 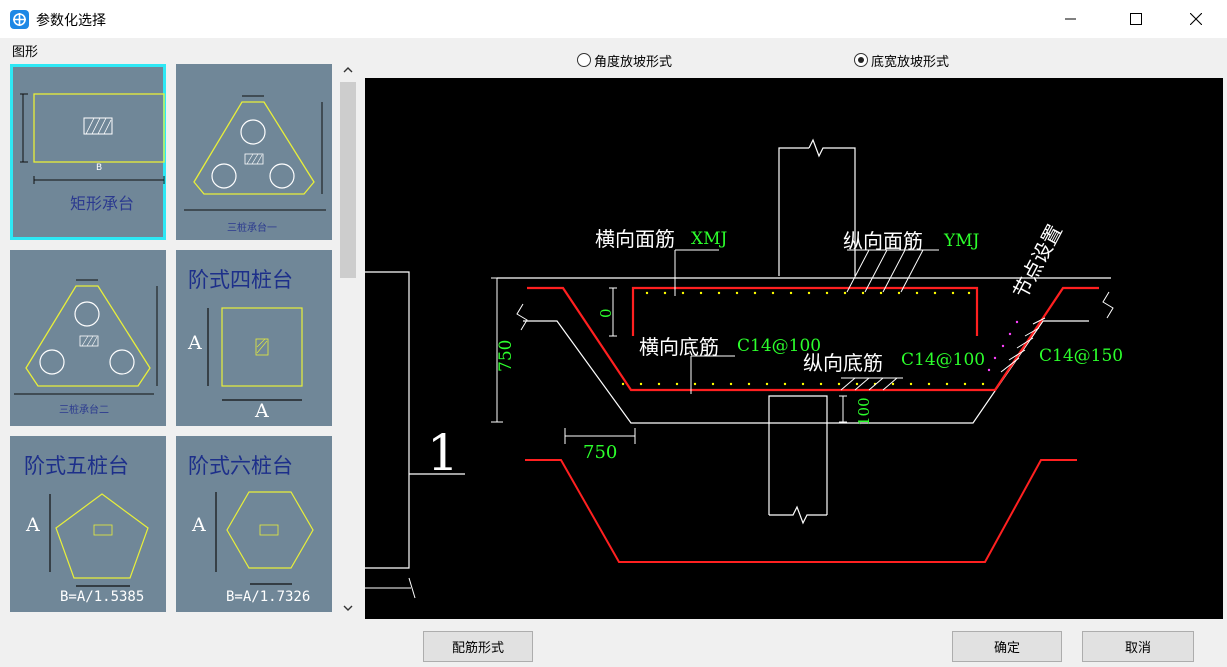 I want to click on label-bottom-long: 纵向底筋, so click(x=843, y=363).